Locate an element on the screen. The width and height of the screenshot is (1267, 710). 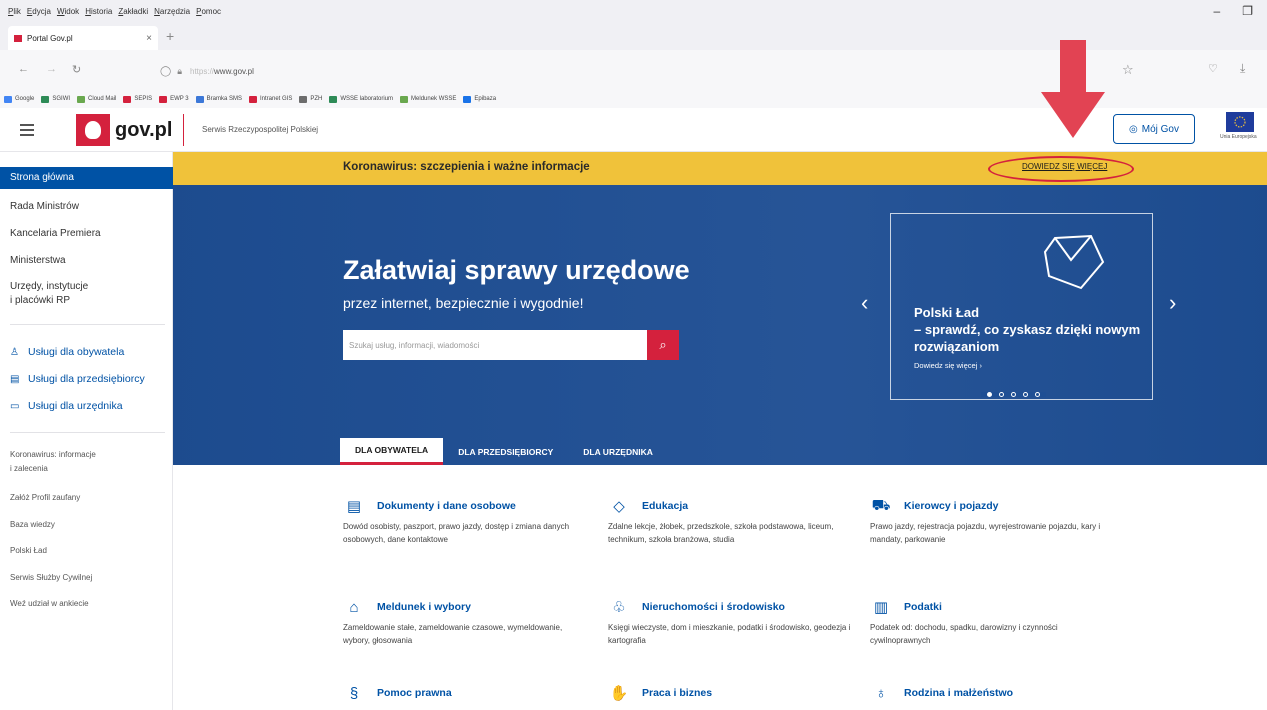
sidebar-item-covid-line2: i zalecenia is located at coordinates (86, 468).